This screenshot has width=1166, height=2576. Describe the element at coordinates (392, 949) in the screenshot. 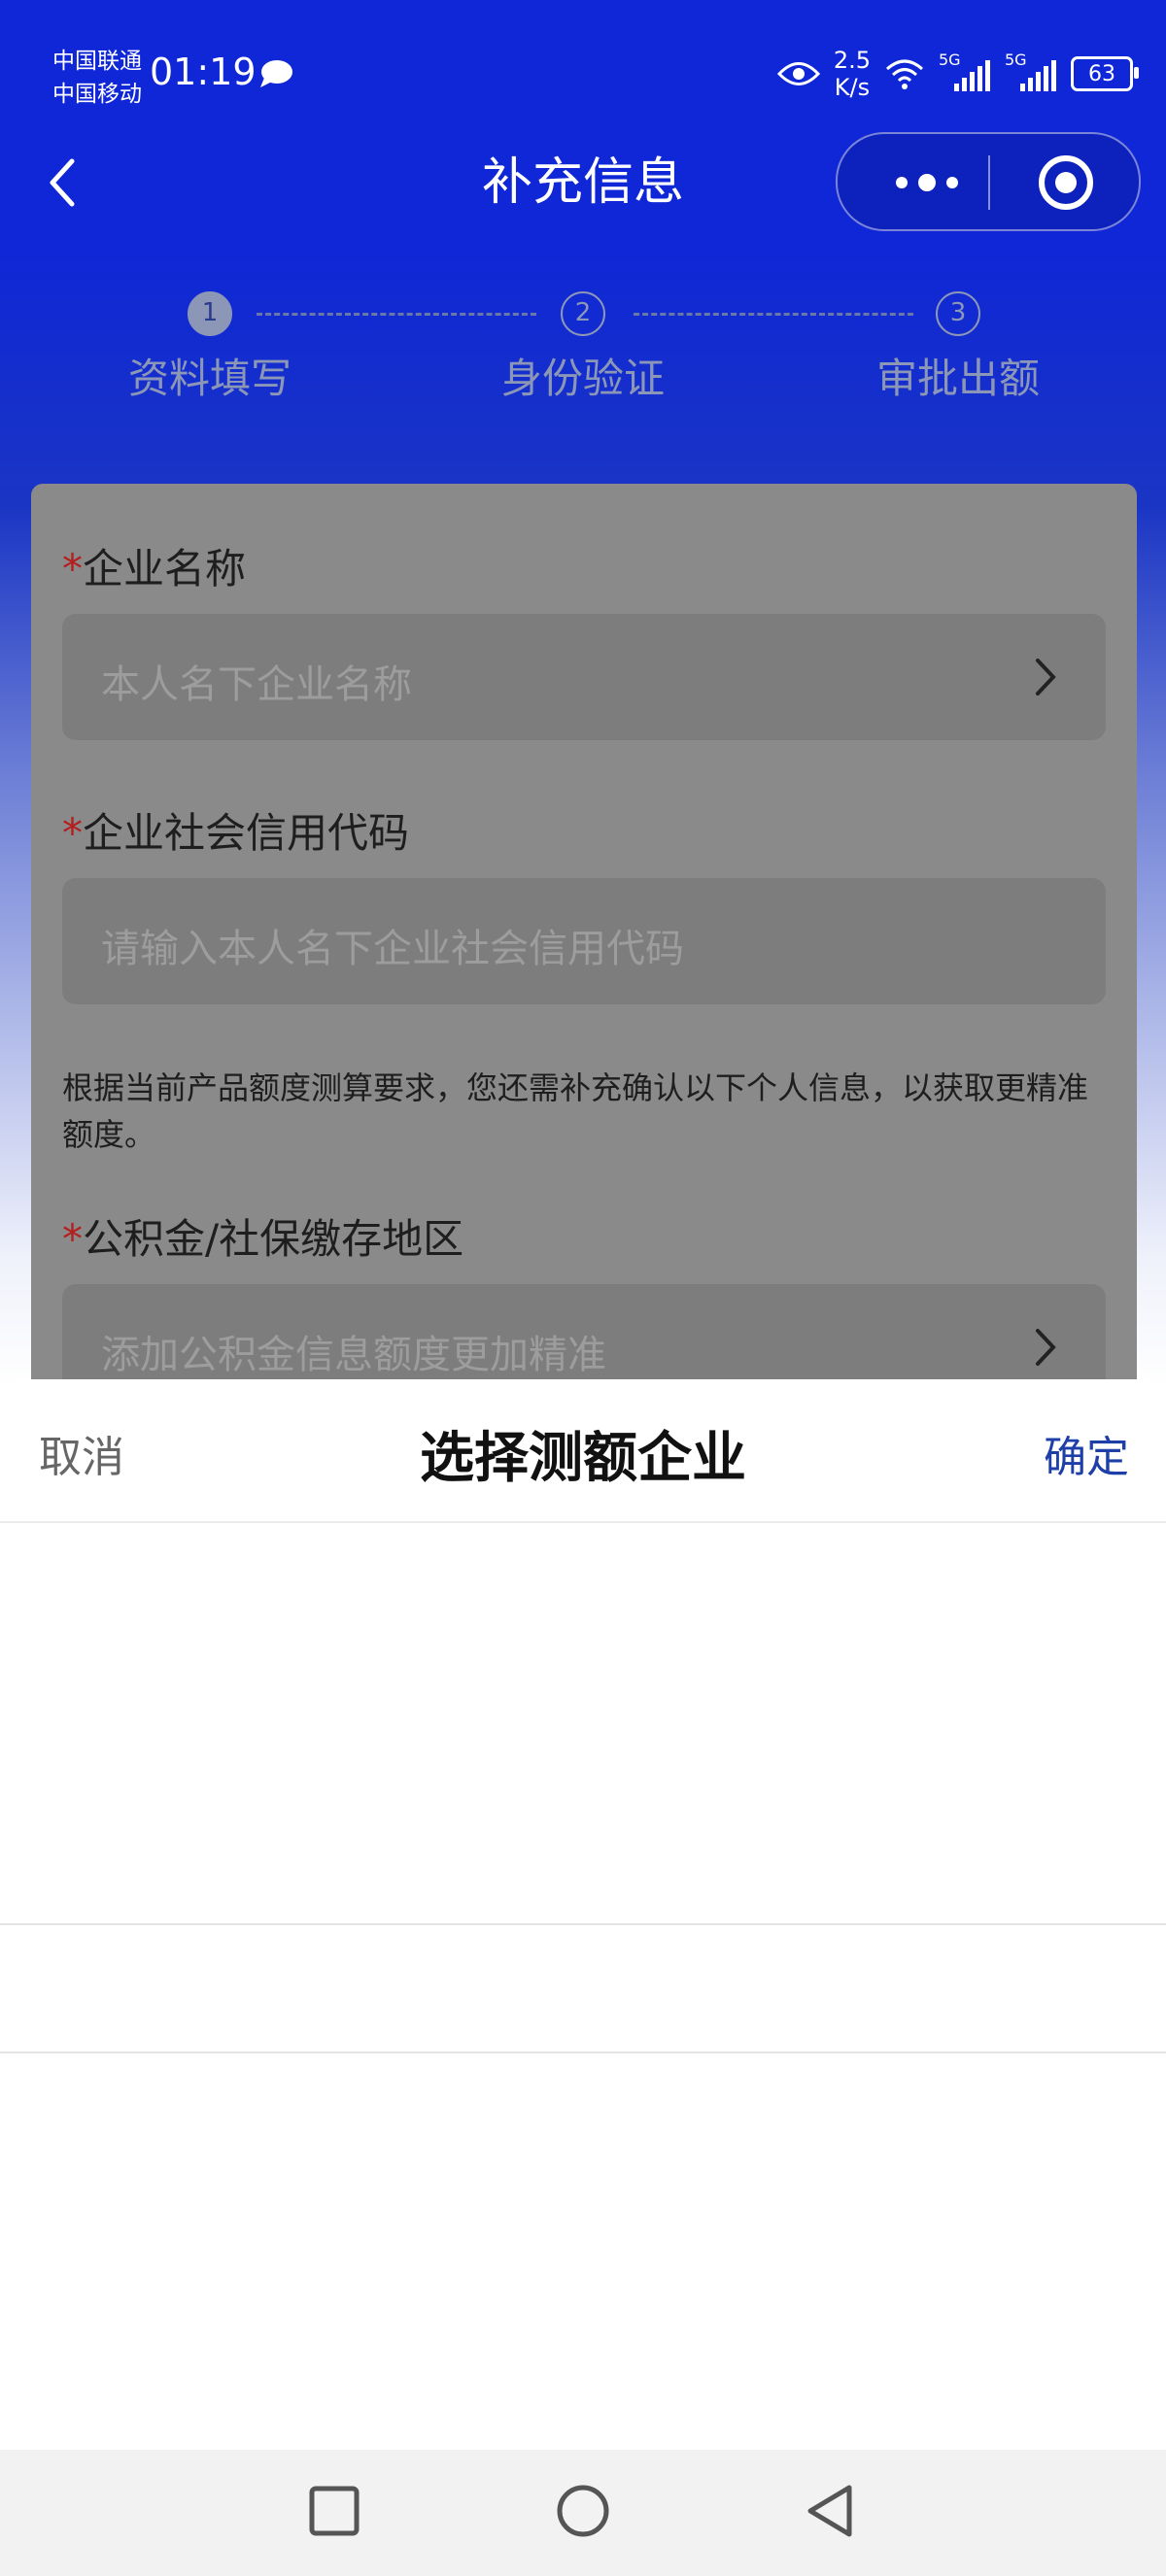

I see `credit-code-placeholder: 请输入本人名下企业社会信用代码` at that location.